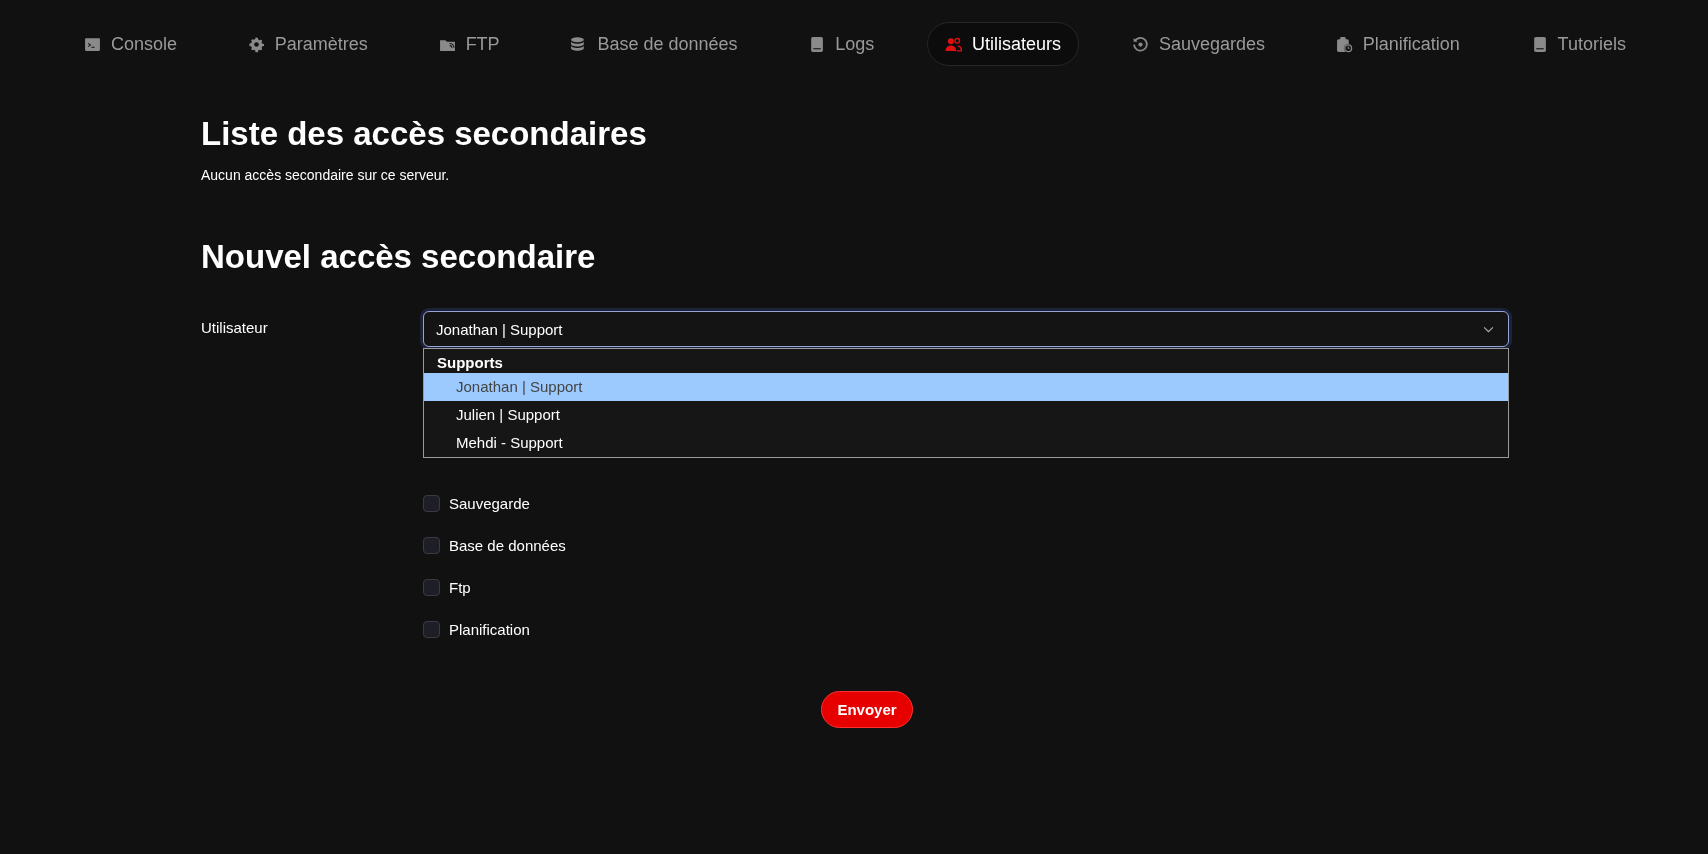  What do you see at coordinates (489, 629) in the screenshot?
I see `checkbox-label: Planification` at bounding box center [489, 629].